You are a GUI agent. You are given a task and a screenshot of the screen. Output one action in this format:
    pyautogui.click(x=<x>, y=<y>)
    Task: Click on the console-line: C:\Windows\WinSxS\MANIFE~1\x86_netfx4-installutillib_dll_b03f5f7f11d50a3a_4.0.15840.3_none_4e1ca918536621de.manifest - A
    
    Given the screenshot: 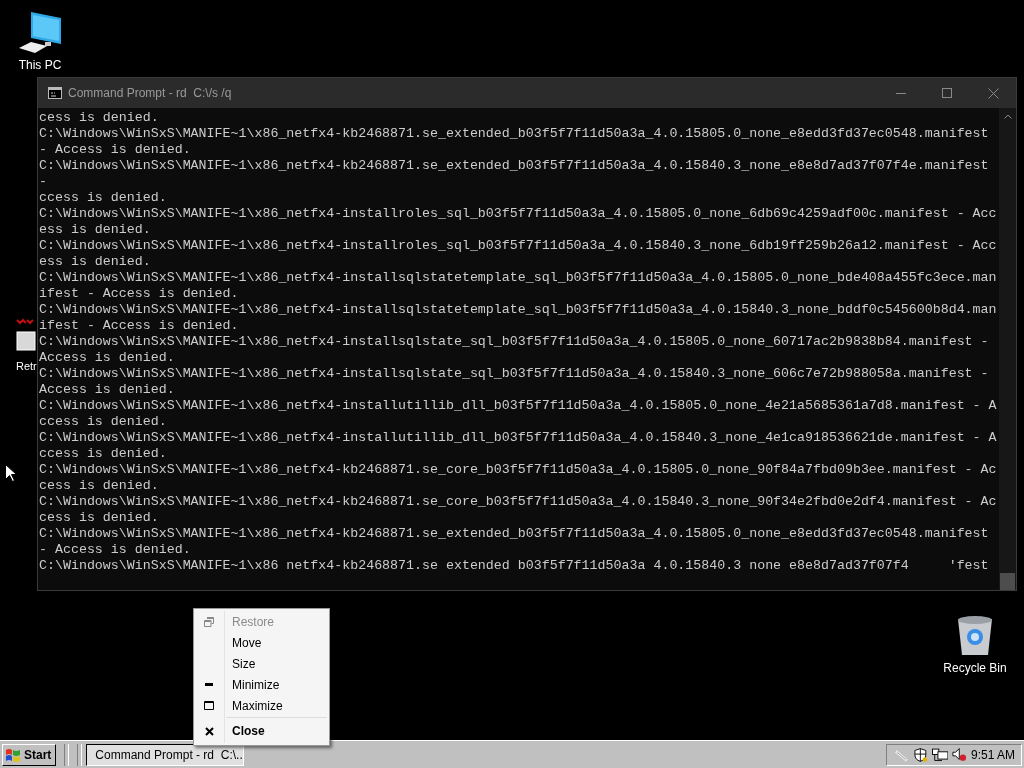 What is the action you would take?
    pyautogui.click(x=518, y=438)
    